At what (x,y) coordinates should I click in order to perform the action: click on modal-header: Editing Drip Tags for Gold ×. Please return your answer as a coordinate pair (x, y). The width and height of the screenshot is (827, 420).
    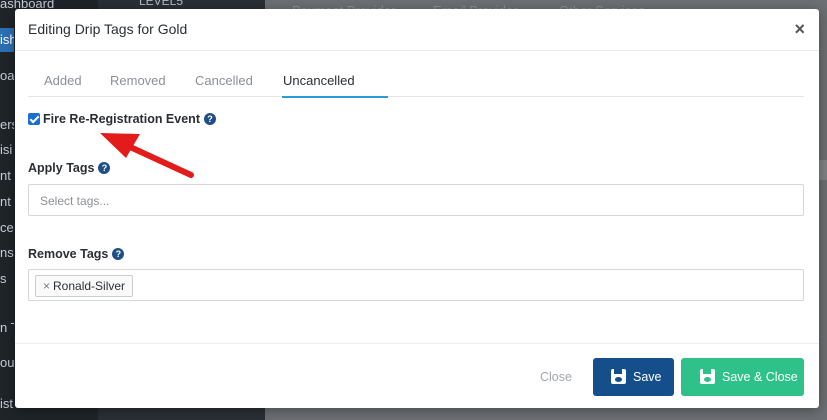
    Looking at the image, I should click on (417, 30).